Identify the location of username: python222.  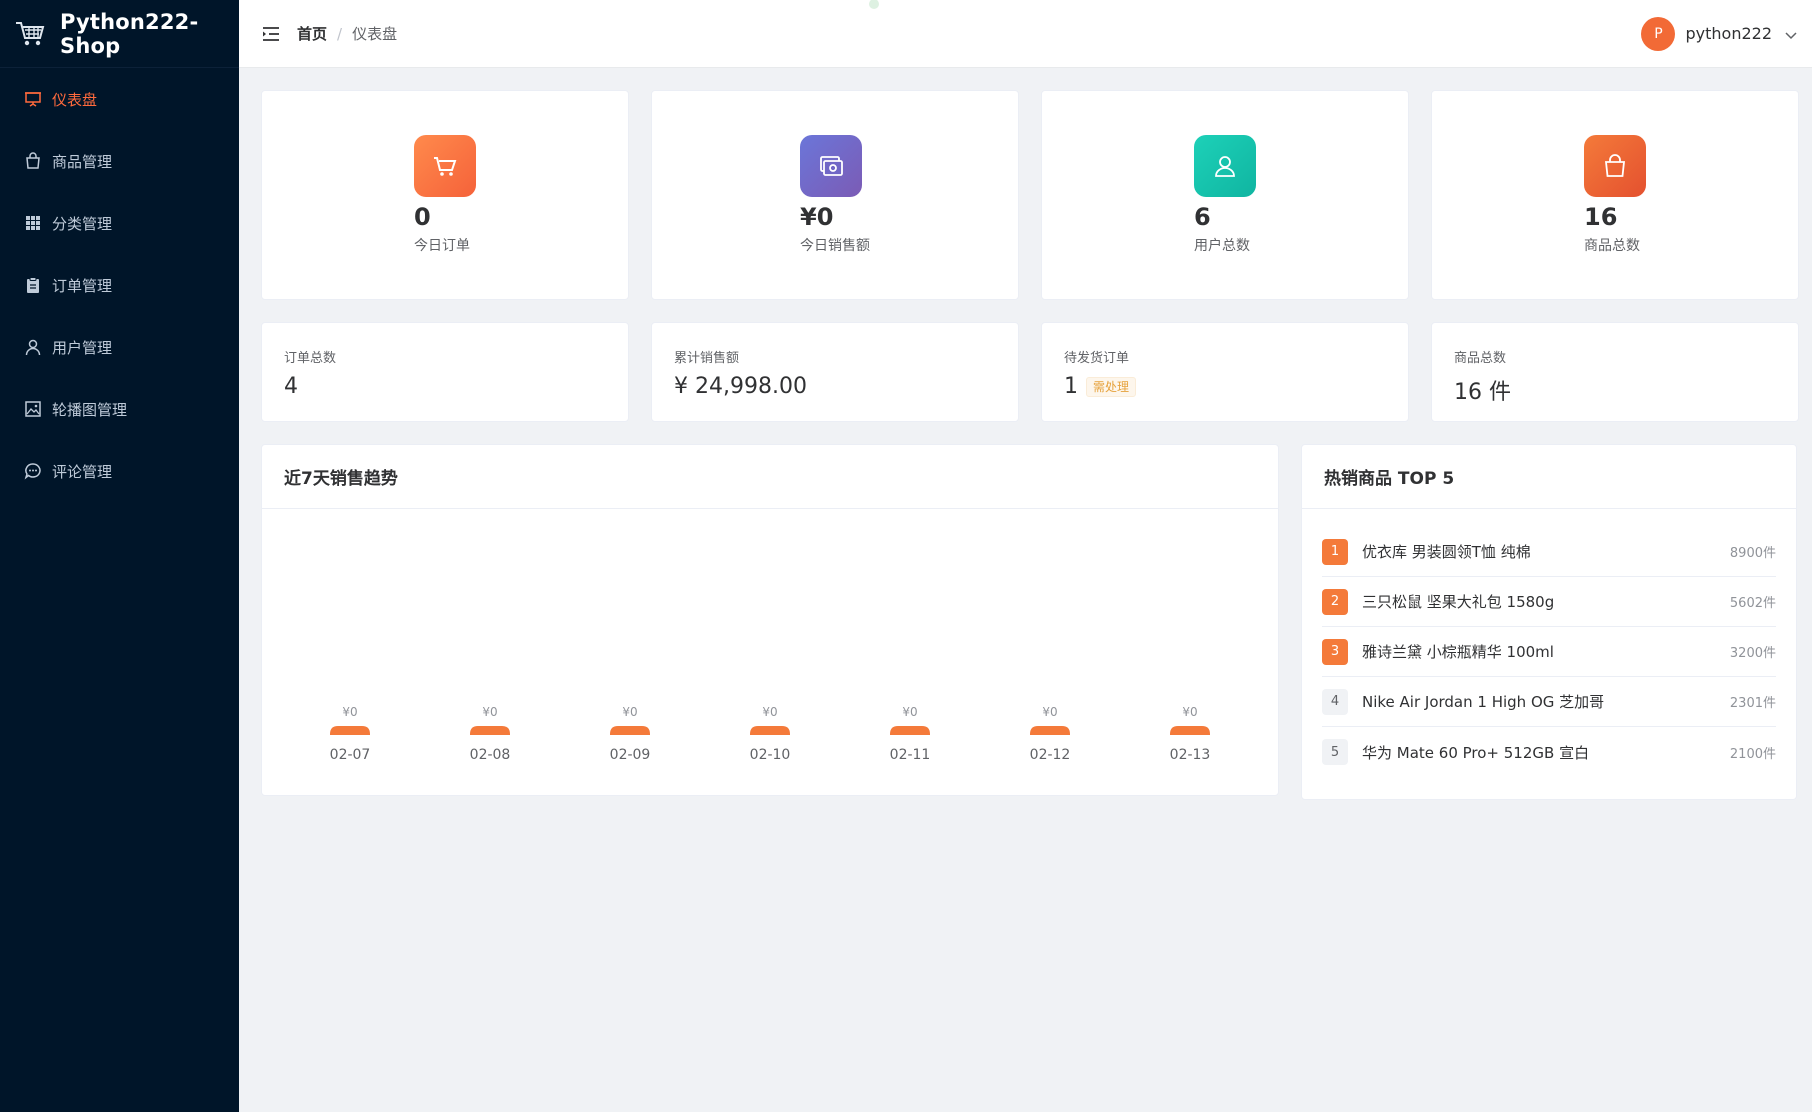
(1728, 33).